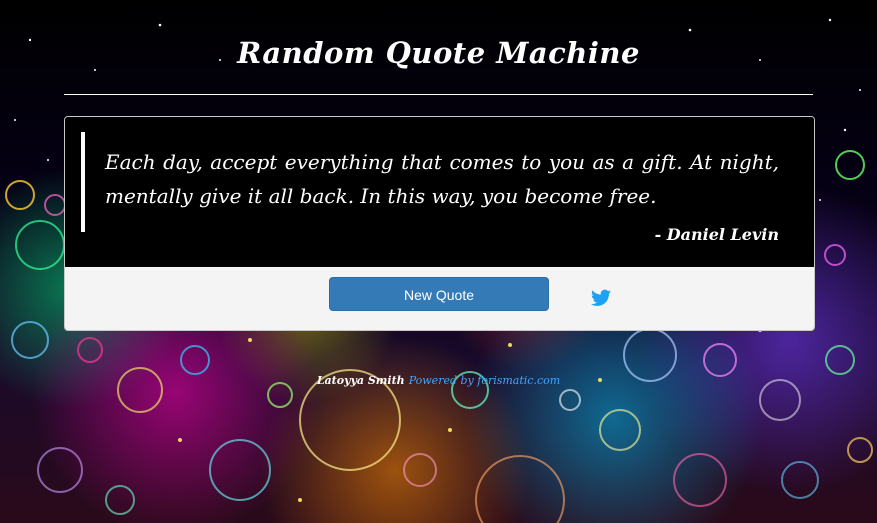 The width and height of the screenshot is (877, 523). I want to click on quote-author: - Daniel Levin, so click(716, 234).